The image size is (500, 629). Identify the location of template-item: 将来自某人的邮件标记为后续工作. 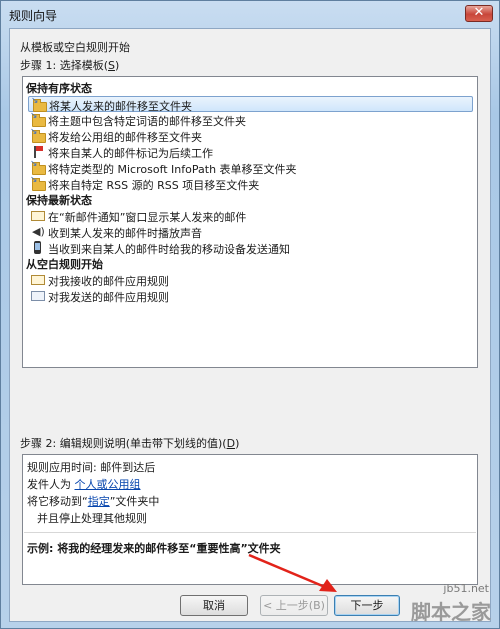
(250, 152).